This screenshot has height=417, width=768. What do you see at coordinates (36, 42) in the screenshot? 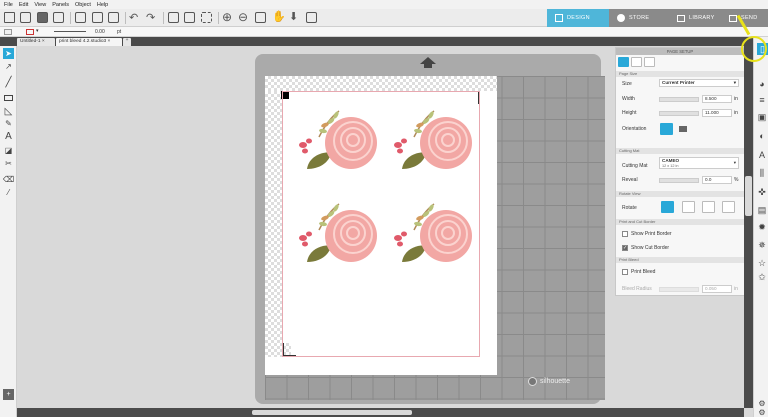
I see `doc-tab-untitled: Untitled-1 ×` at bounding box center [36, 42].